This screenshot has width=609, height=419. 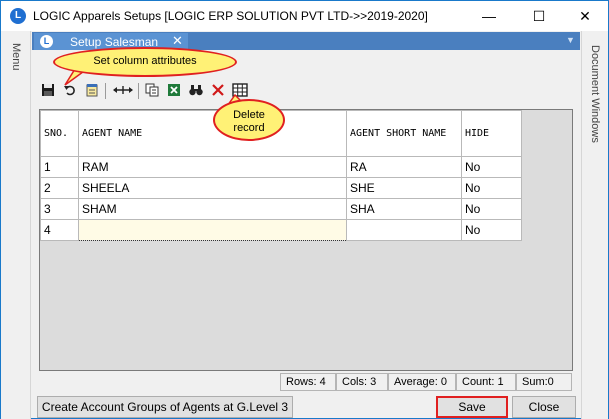 I want to click on find-icon, so click(x=196, y=91).